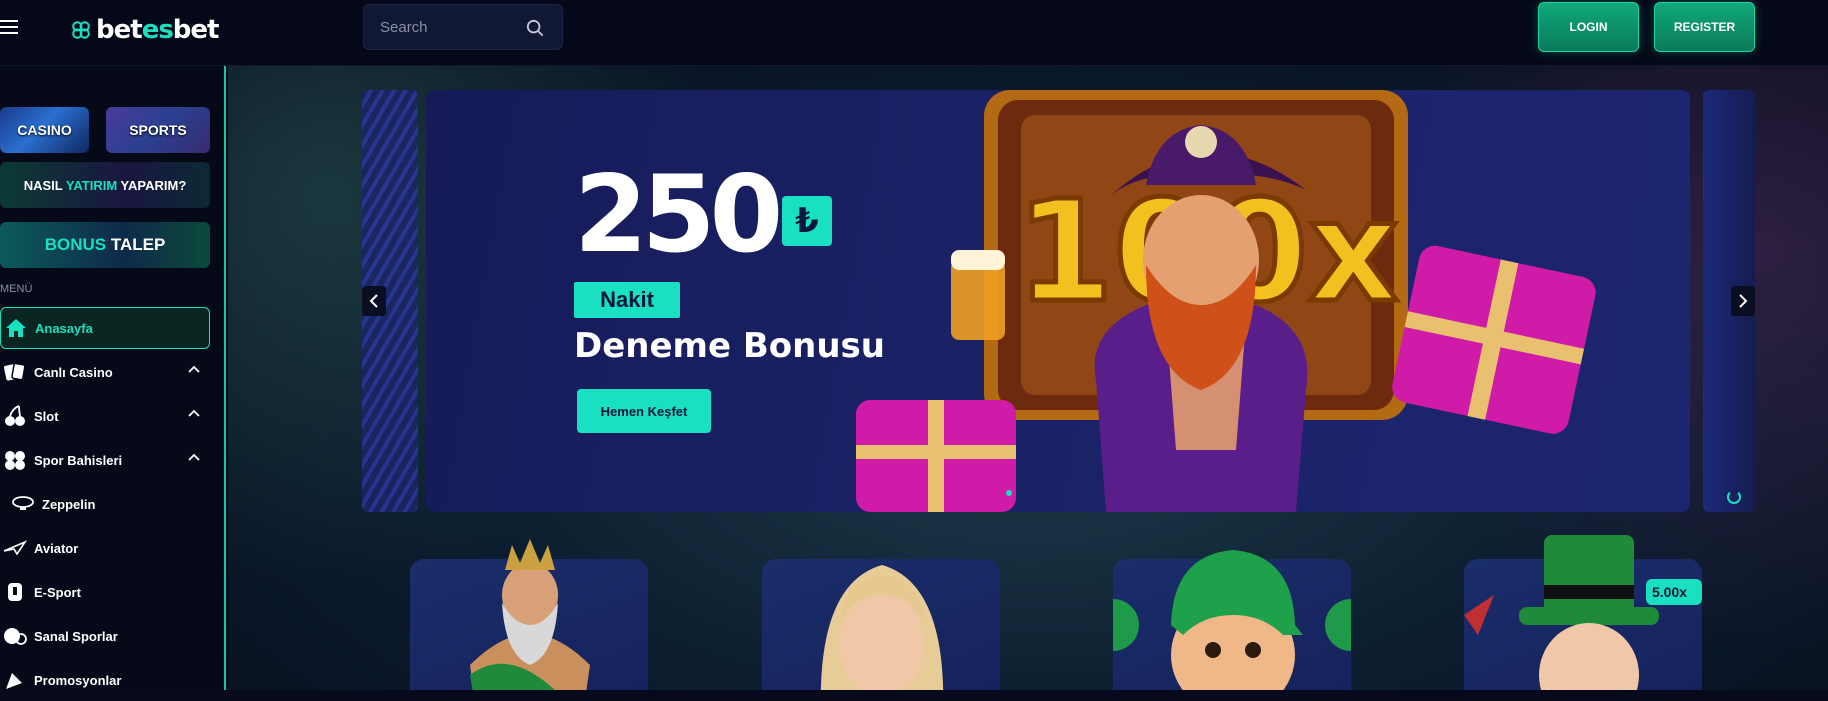  Describe the element at coordinates (57, 592) in the screenshot. I see `sidebar-item-label: E-Sport` at that location.